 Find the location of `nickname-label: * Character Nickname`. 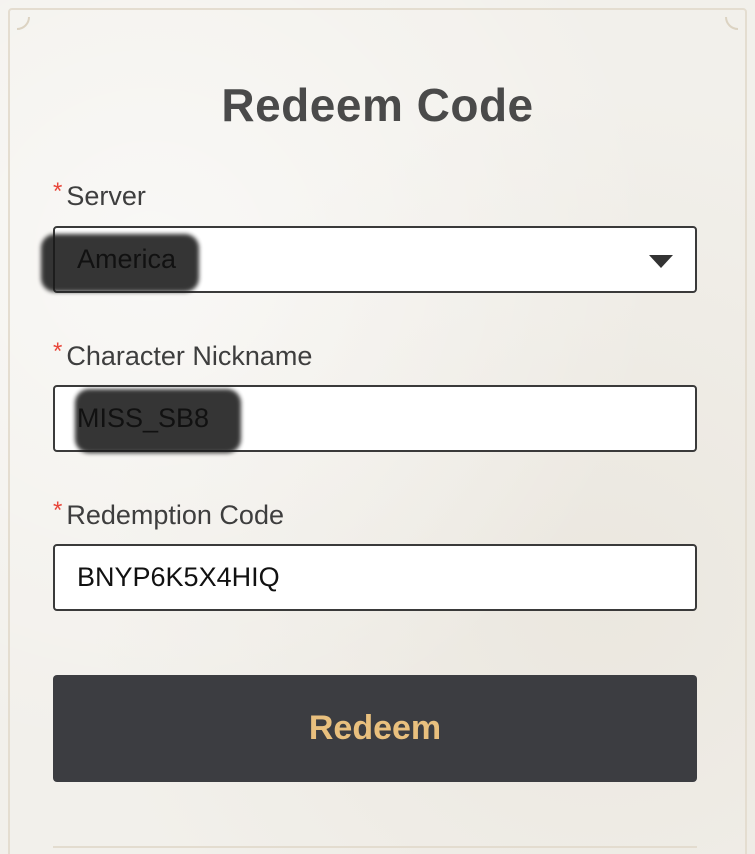

nickname-label: * Character Nickname is located at coordinates (183, 355).